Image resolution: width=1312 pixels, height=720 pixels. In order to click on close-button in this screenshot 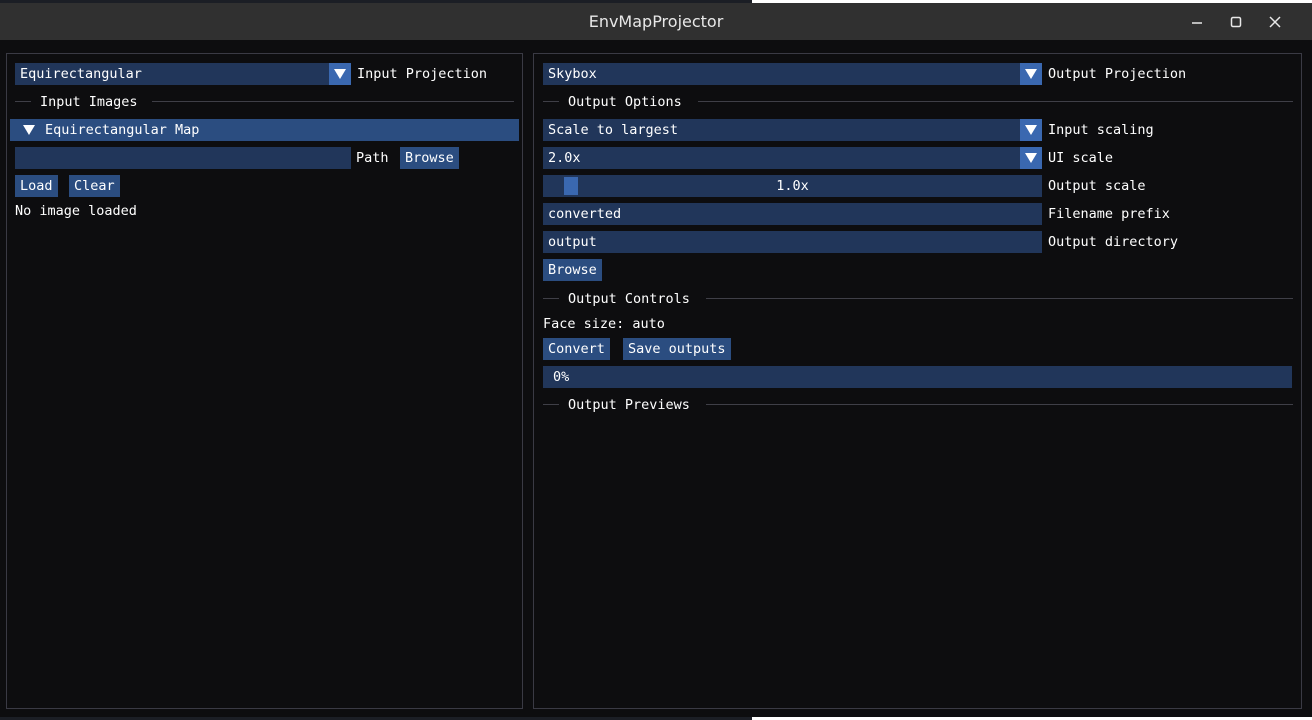, I will do `click(1275, 22)`.